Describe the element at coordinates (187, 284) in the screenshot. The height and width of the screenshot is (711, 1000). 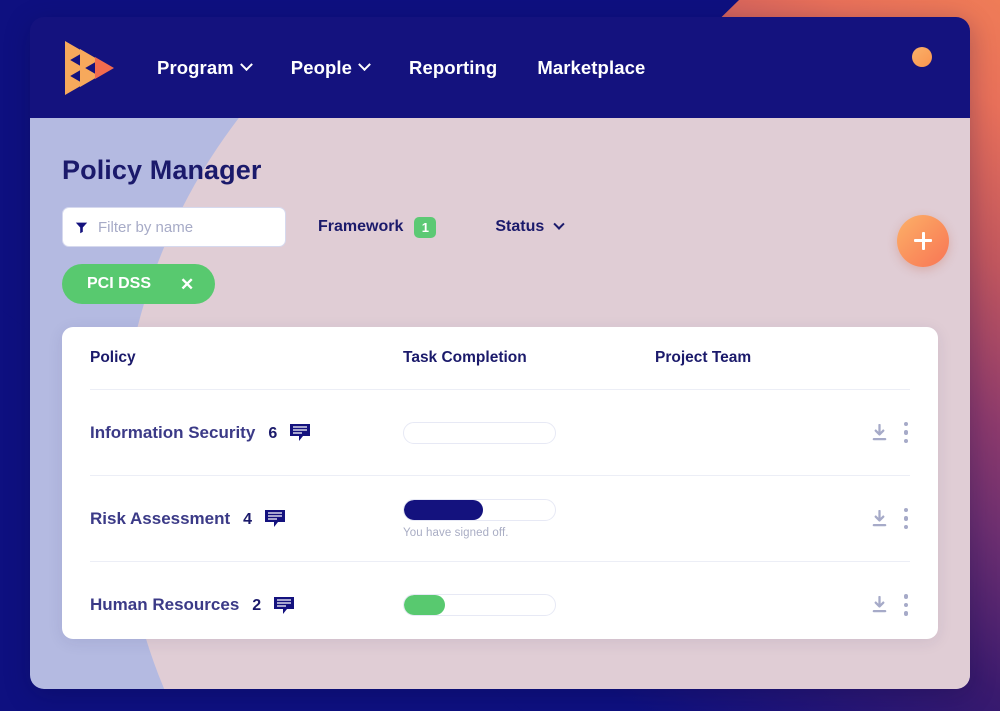
I see `close-icon: ✕` at that location.